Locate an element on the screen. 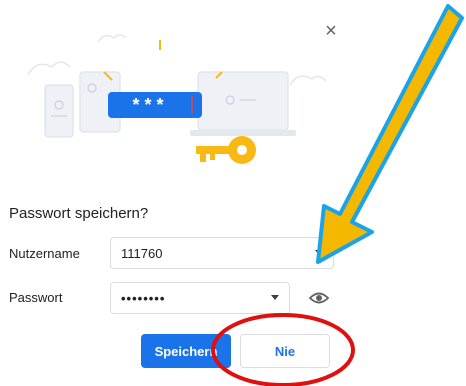 This screenshot has width=466, height=386. dialog-title: Passwort speichern? is located at coordinates (79, 213).